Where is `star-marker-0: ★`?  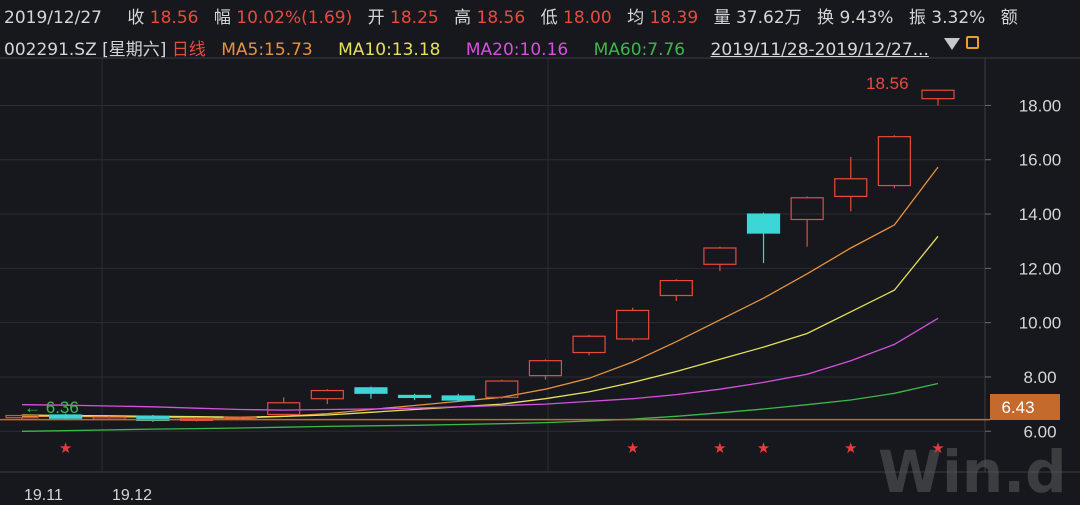 star-marker-0: ★ is located at coordinates (65, 448).